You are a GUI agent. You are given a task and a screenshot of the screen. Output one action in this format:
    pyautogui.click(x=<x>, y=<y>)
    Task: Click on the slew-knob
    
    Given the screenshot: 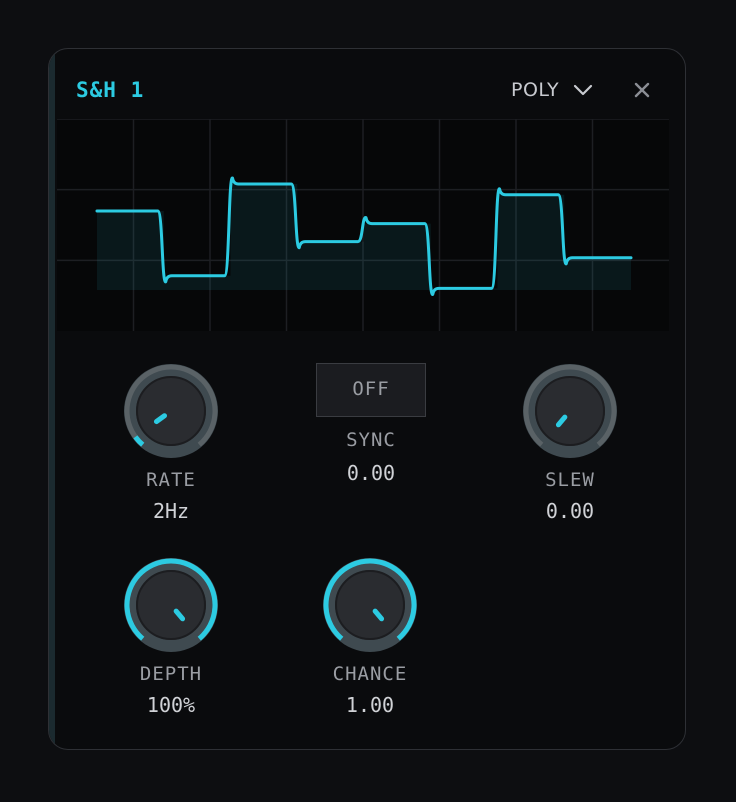 What is the action you would take?
    pyautogui.click(x=570, y=411)
    